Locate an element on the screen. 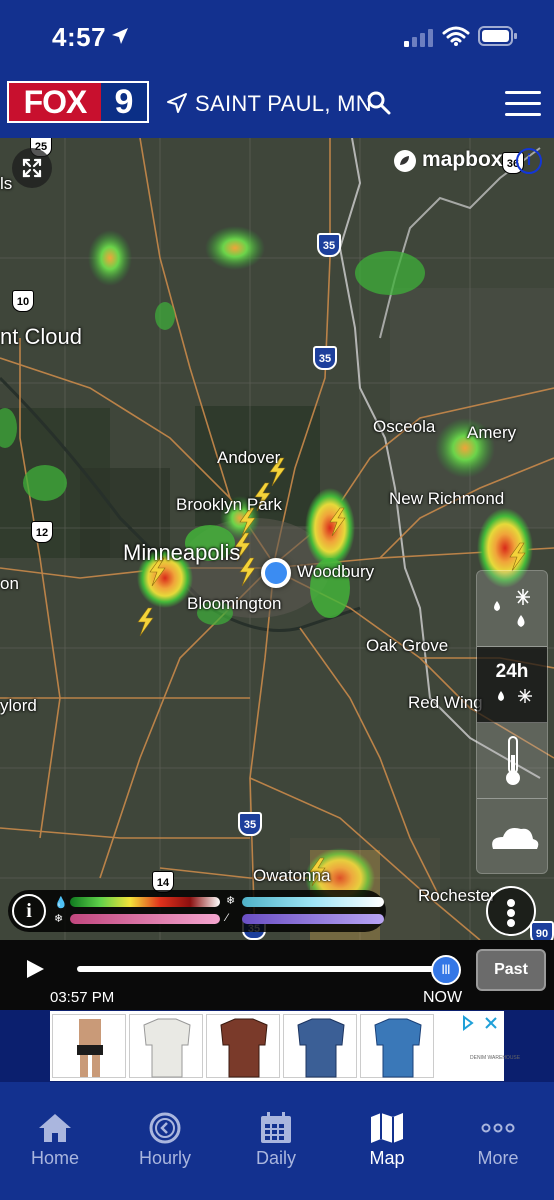 Image resolution: width=554 pixels, height=1200 pixels. map-label: Amery is located at coordinates (492, 432).